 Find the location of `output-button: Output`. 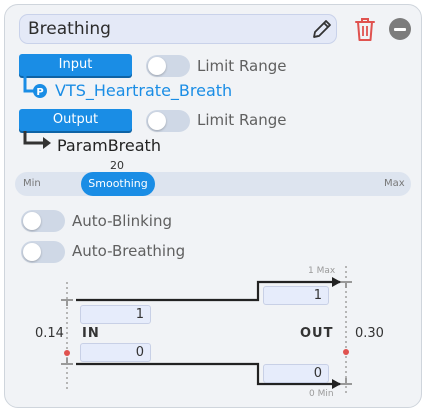

output-button: Output is located at coordinates (75, 120).